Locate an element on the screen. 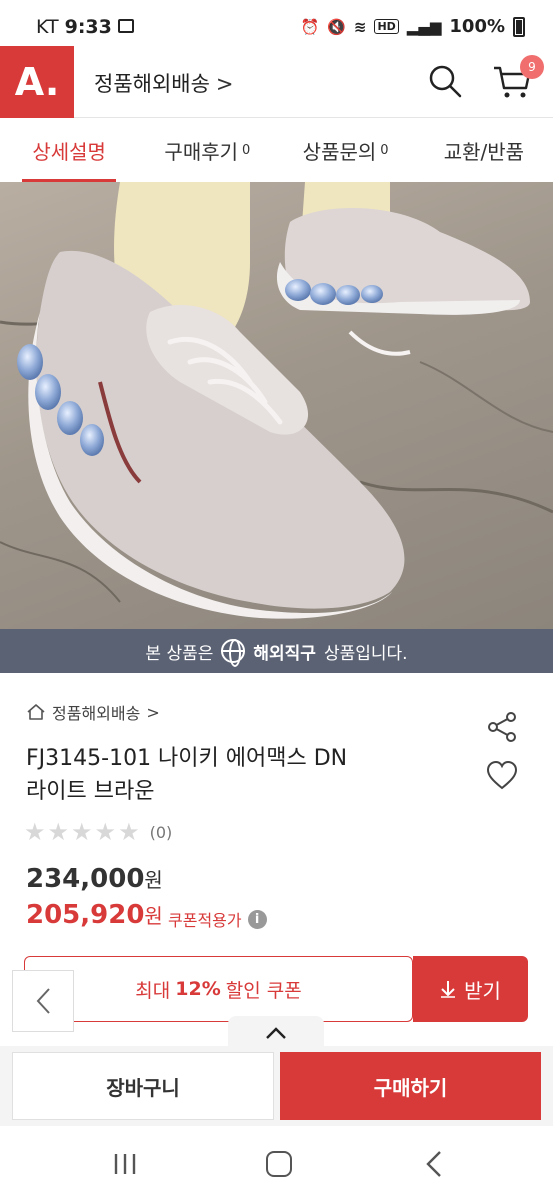 Image resolution: width=553 pixels, height=1200 pixels. home-button-icon is located at coordinates (279, 1164).